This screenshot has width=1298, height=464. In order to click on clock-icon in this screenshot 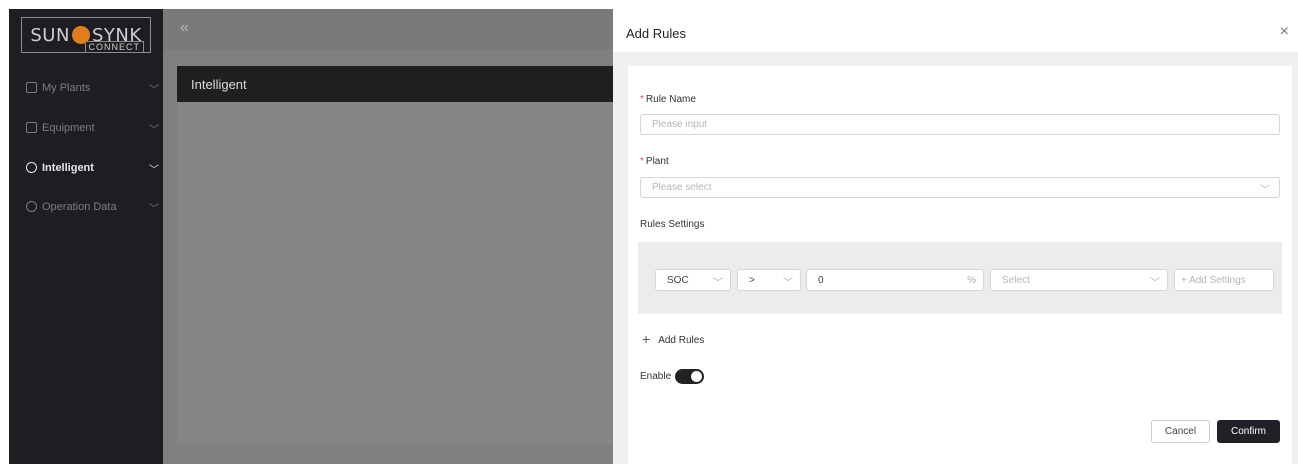, I will do `click(31, 206)`.